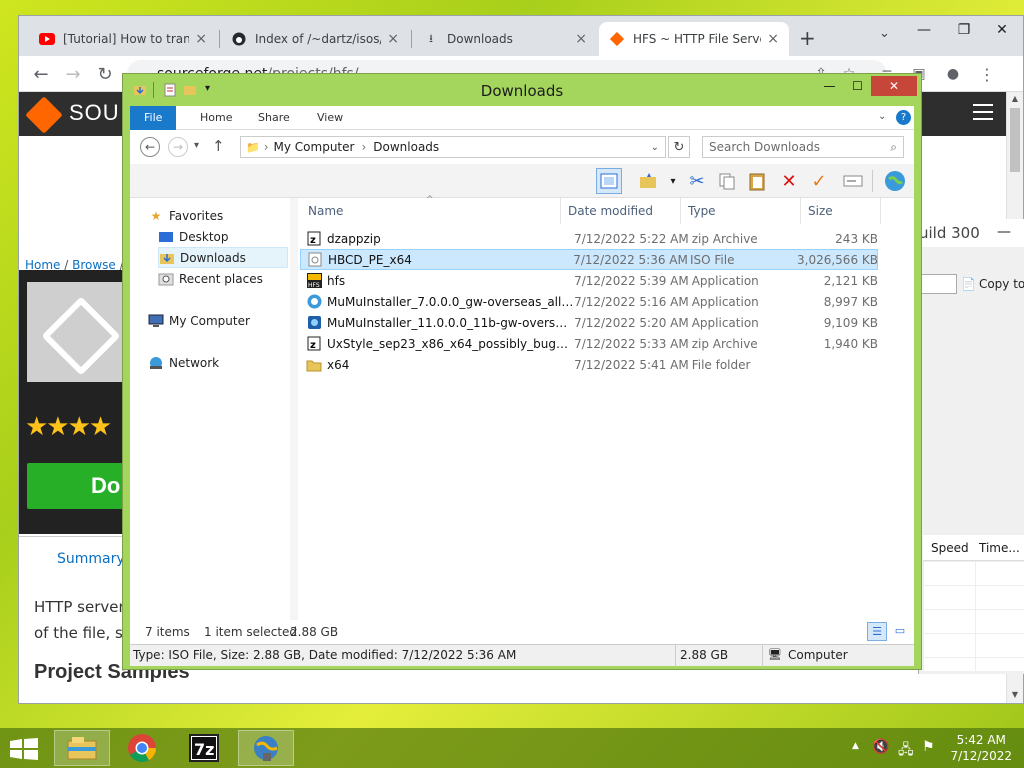  What do you see at coordinates (697, 181) in the screenshot?
I see `cut-icon: ✂` at bounding box center [697, 181].